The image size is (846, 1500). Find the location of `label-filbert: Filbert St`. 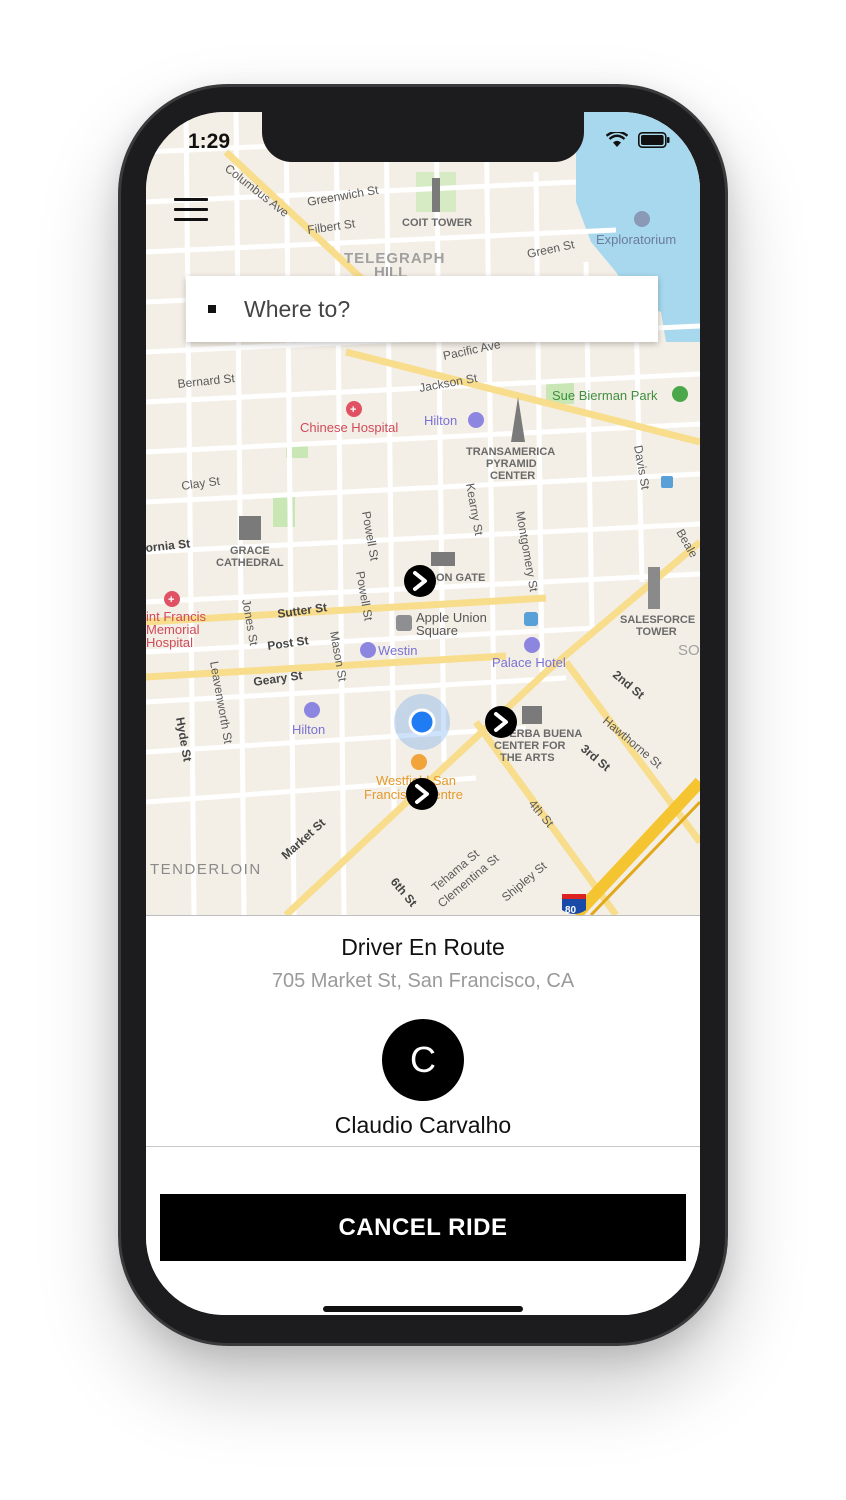

label-filbert: Filbert St is located at coordinates (331, 226).